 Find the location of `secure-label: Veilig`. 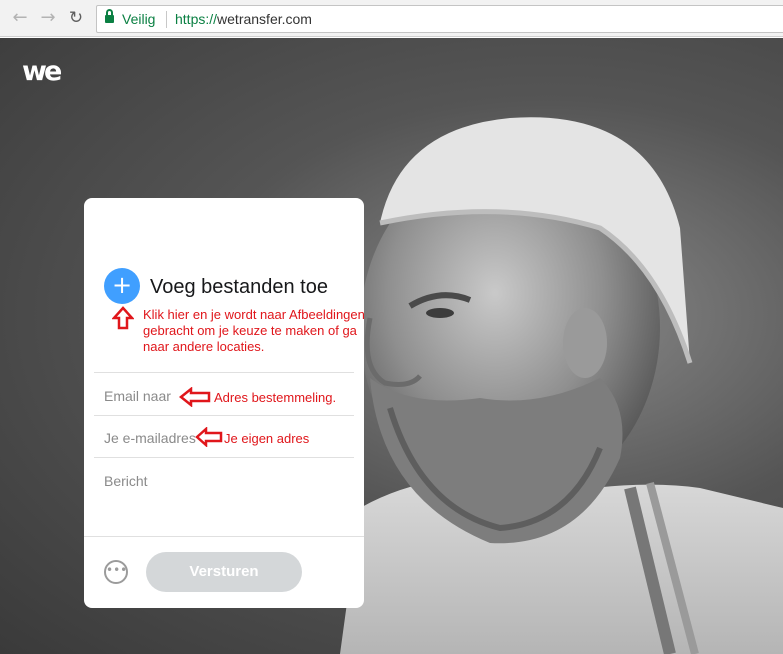

secure-label: Veilig is located at coordinates (139, 19).